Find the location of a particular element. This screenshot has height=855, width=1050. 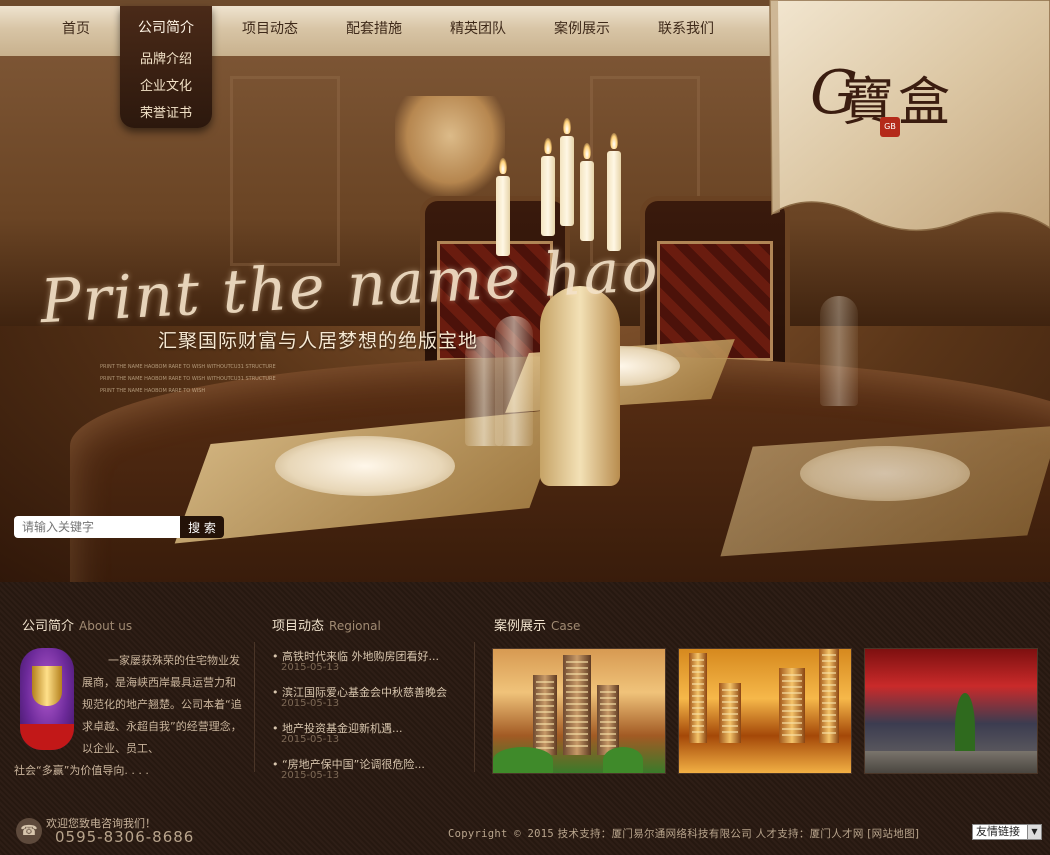

about-trophy-image is located at coordinates (47, 699).